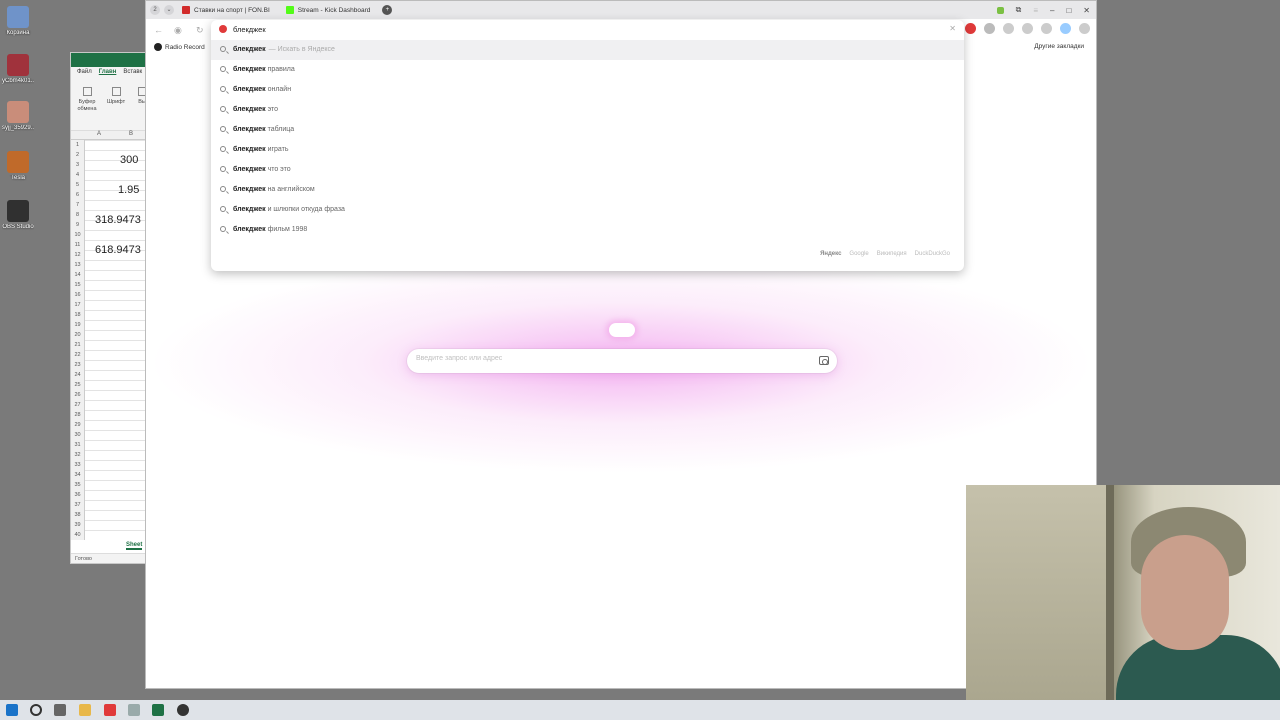  What do you see at coordinates (158, 710) in the screenshot?
I see `excel-icon` at bounding box center [158, 710].